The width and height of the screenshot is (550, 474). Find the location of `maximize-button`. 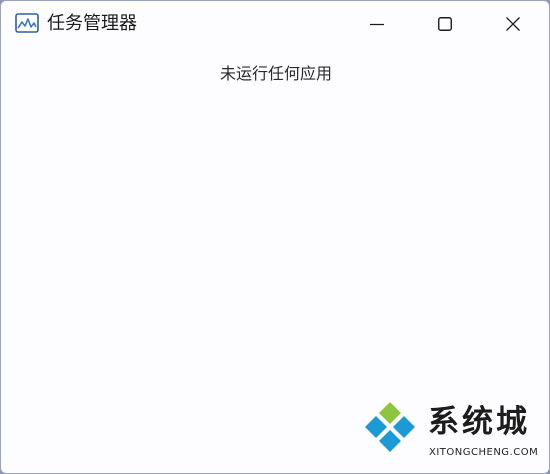

maximize-button is located at coordinates (445, 24).